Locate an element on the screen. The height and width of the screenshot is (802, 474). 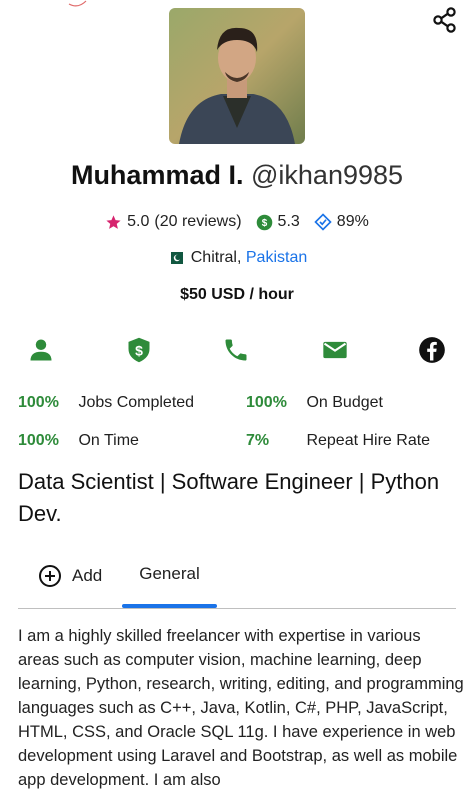
rating-row: 5.0 (20 reviews) $ 5.3 89% is located at coordinates (237, 222).